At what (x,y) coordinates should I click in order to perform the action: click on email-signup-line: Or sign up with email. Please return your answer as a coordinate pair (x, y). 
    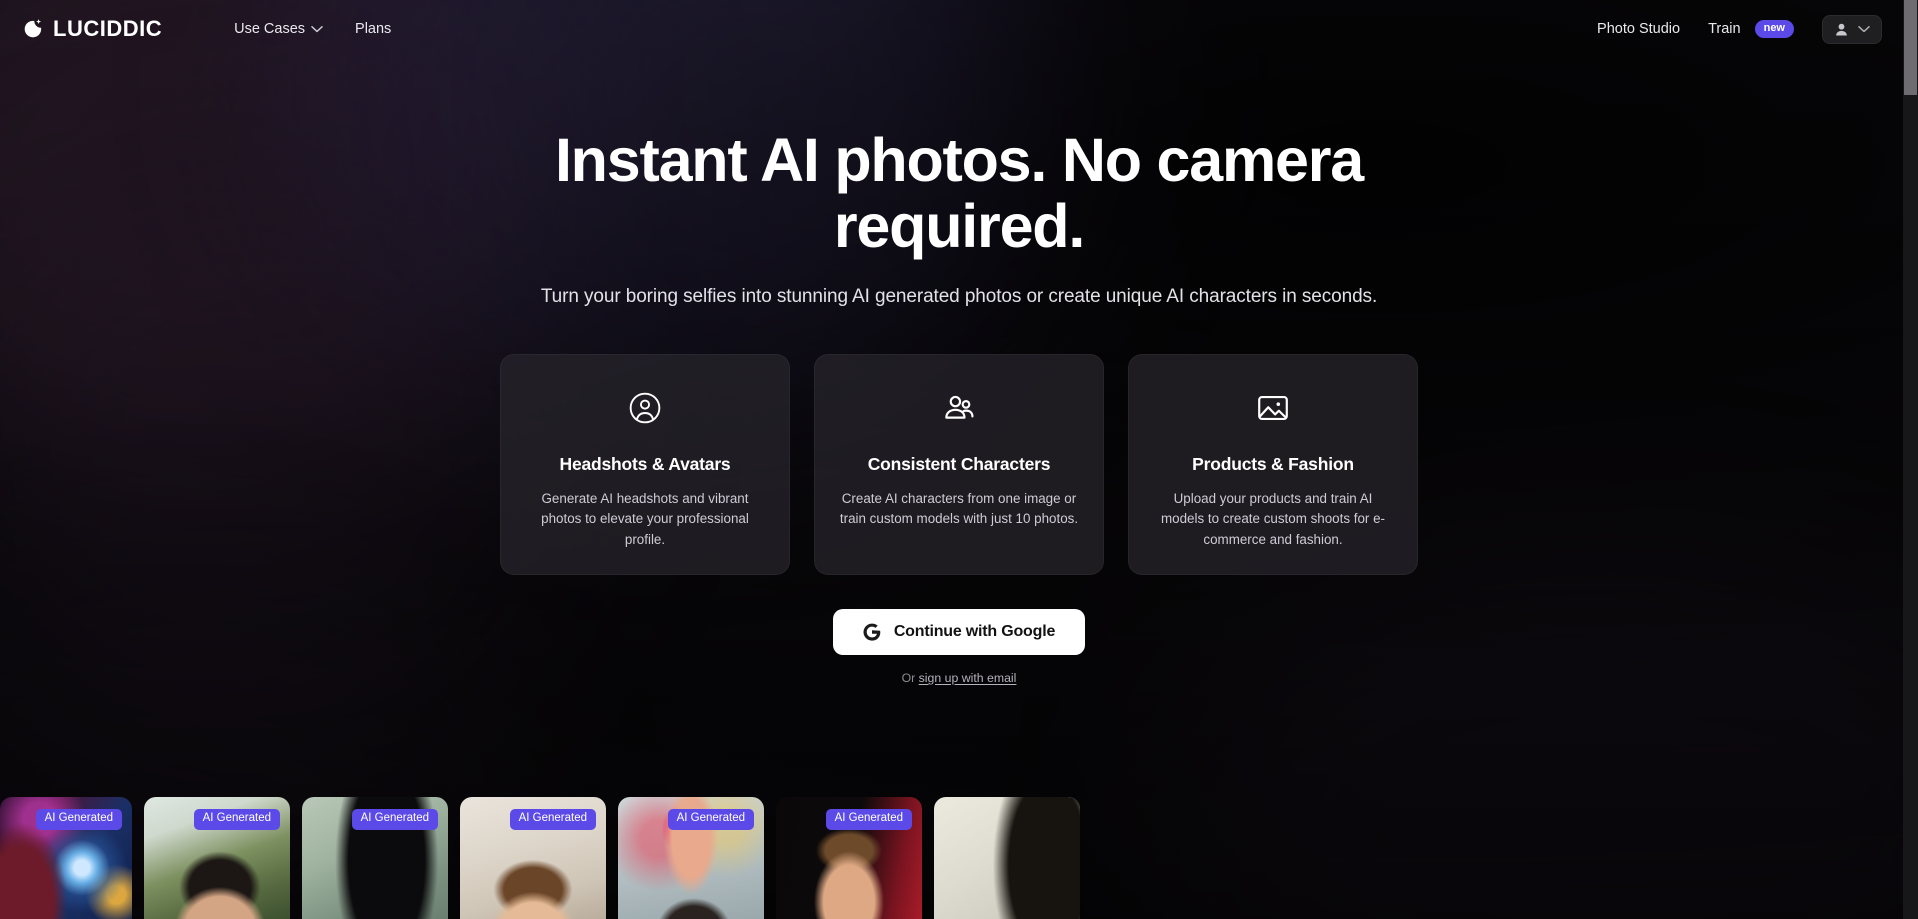
    Looking at the image, I should click on (959, 678).